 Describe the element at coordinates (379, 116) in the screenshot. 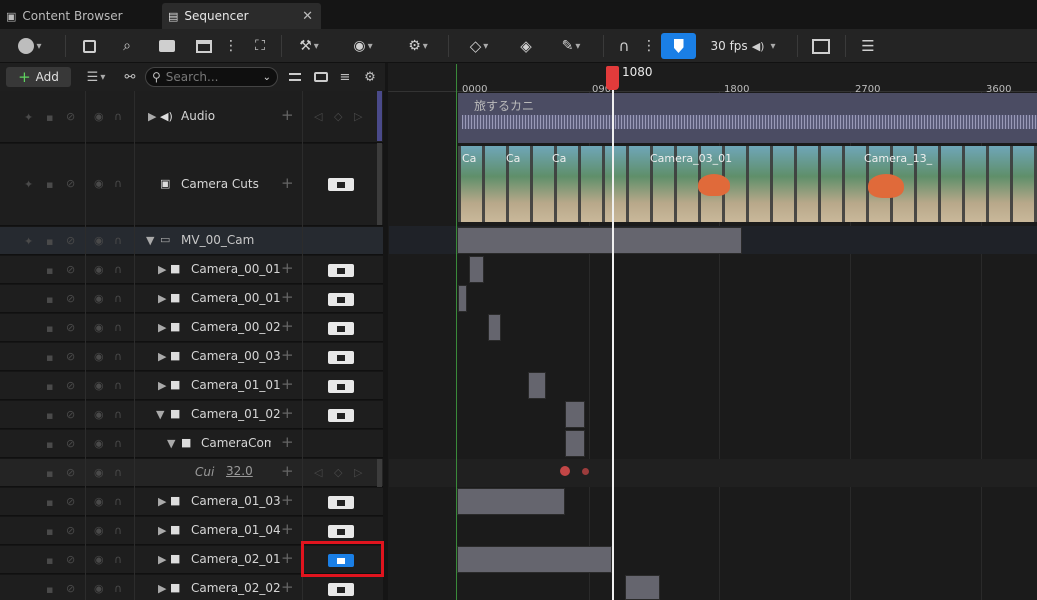

I see `scrollbar-thumb` at that location.